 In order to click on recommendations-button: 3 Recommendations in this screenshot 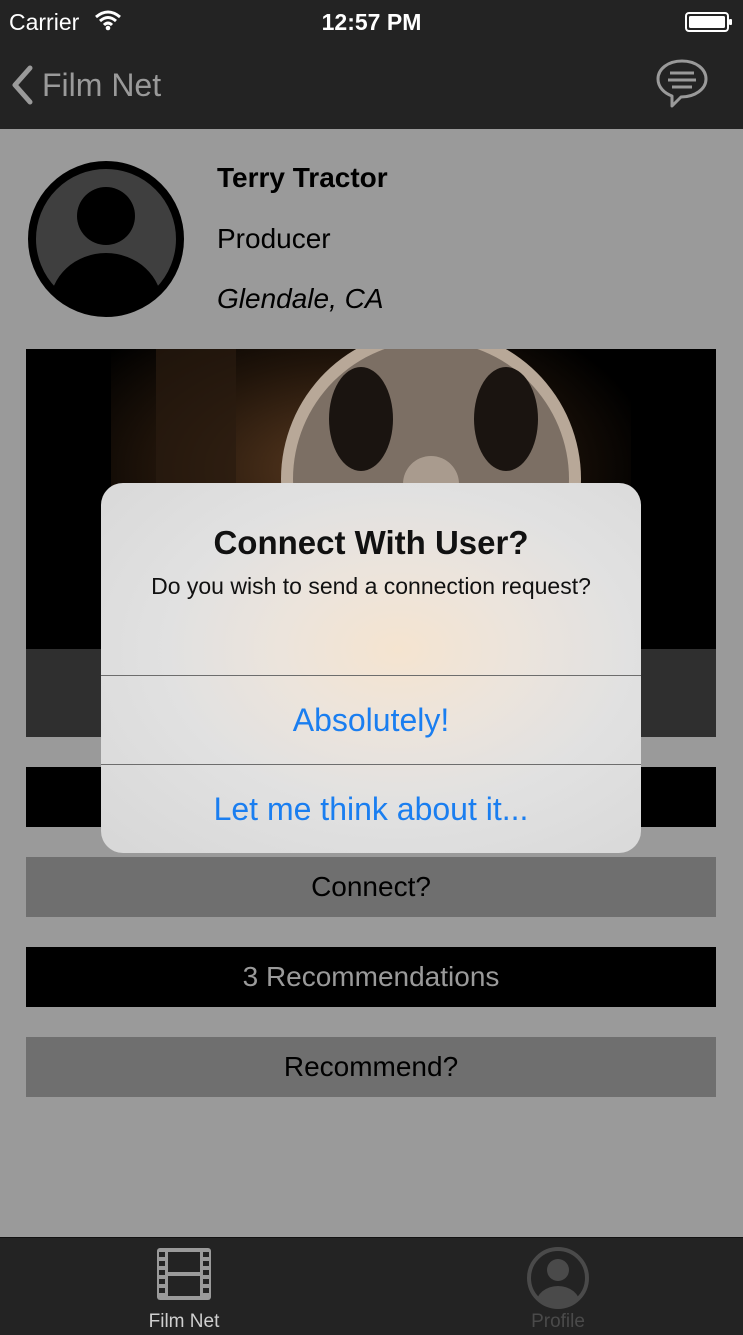, I will do `click(371, 977)`.